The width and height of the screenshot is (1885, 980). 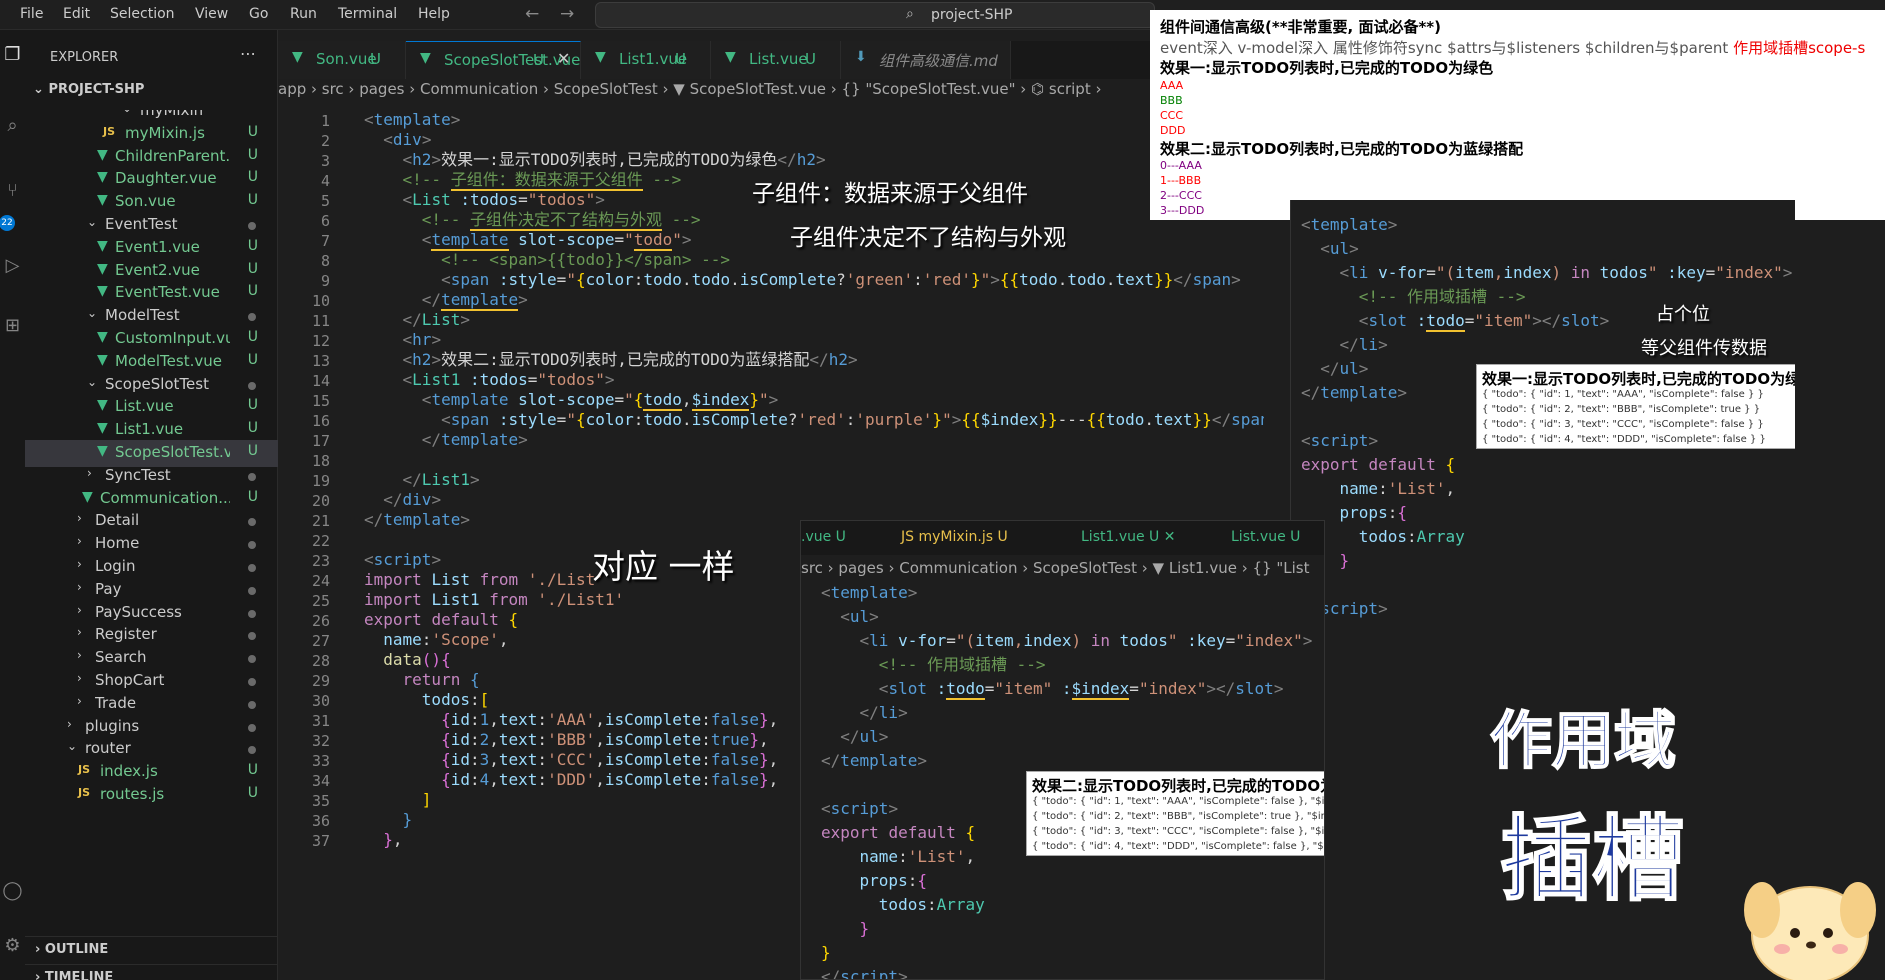 What do you see at coordinates (434, 14) in the screenshot?
I see `menu-help: Help` at bounding box center [434, 14].